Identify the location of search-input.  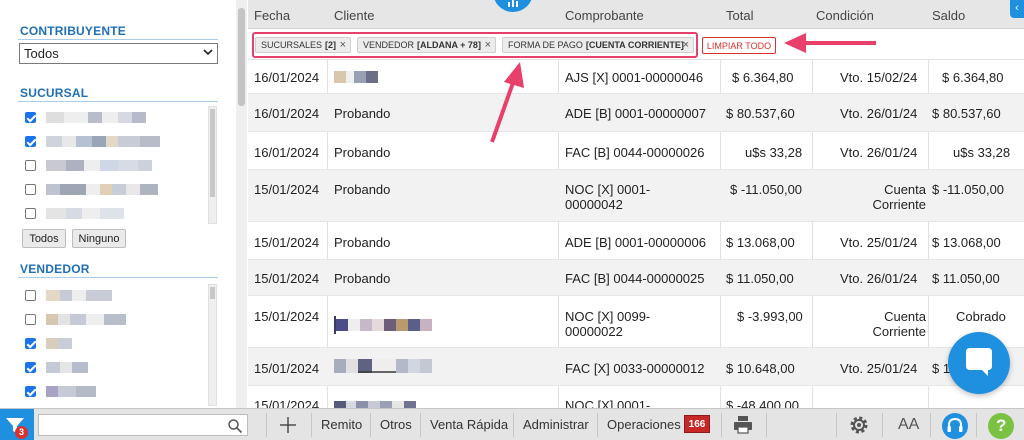
(143, 425).